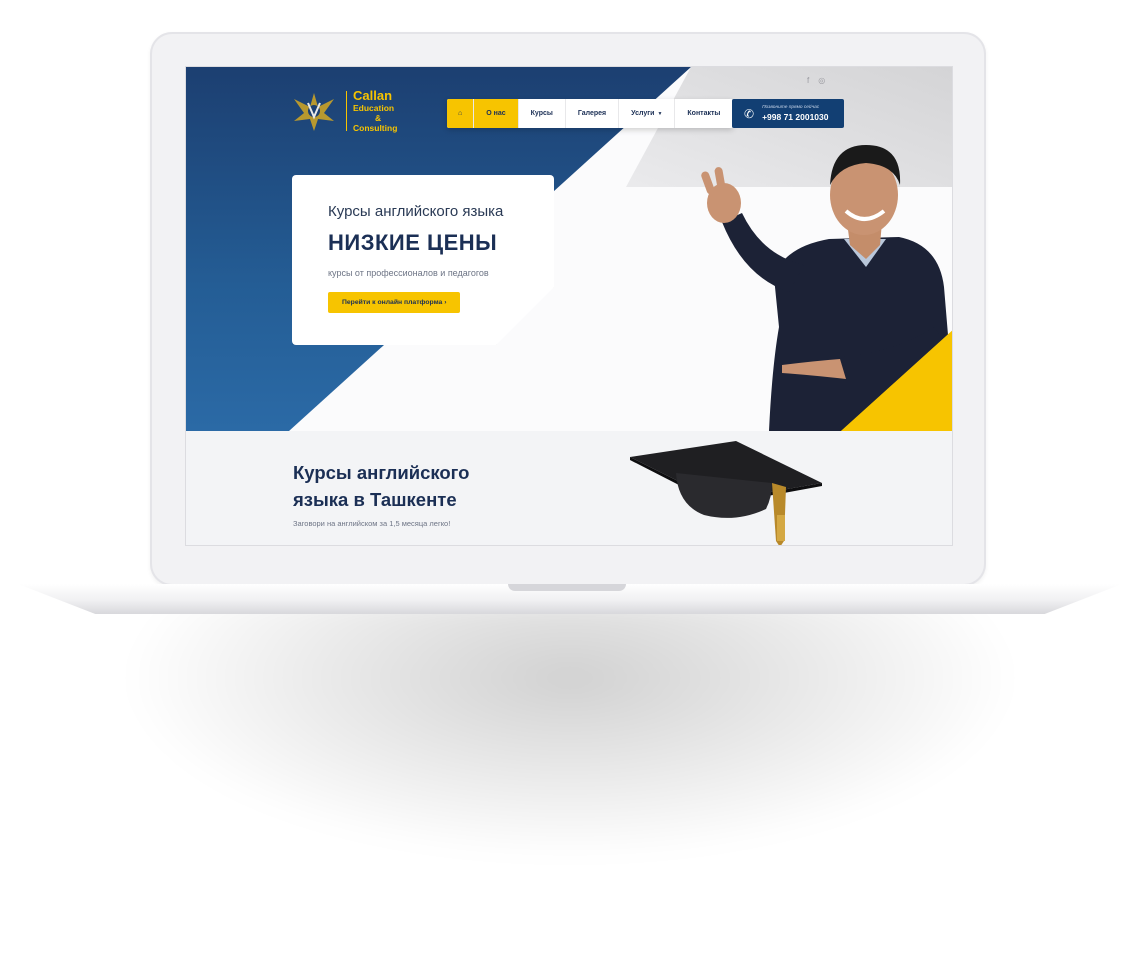 This screenshot has width=1134, height=953. What do you see at coordinates (381, 472) in the screenshot?
I see `section-title-line-1: Курсы английского` at bounding box center [381, 472].